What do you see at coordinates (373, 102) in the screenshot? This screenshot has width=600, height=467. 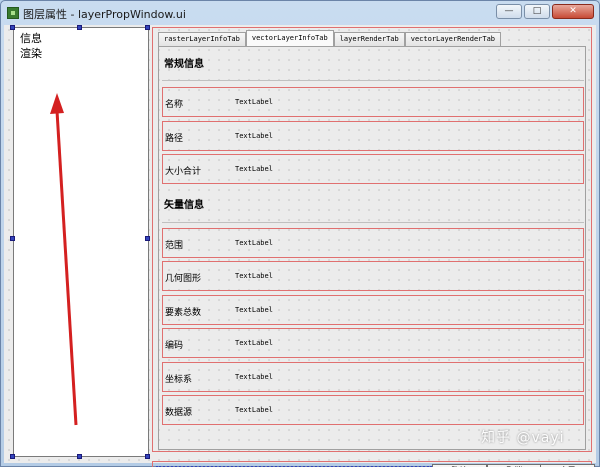 I see `info-row-name: 名称 TextLabel` at bounding box center [373, 102].